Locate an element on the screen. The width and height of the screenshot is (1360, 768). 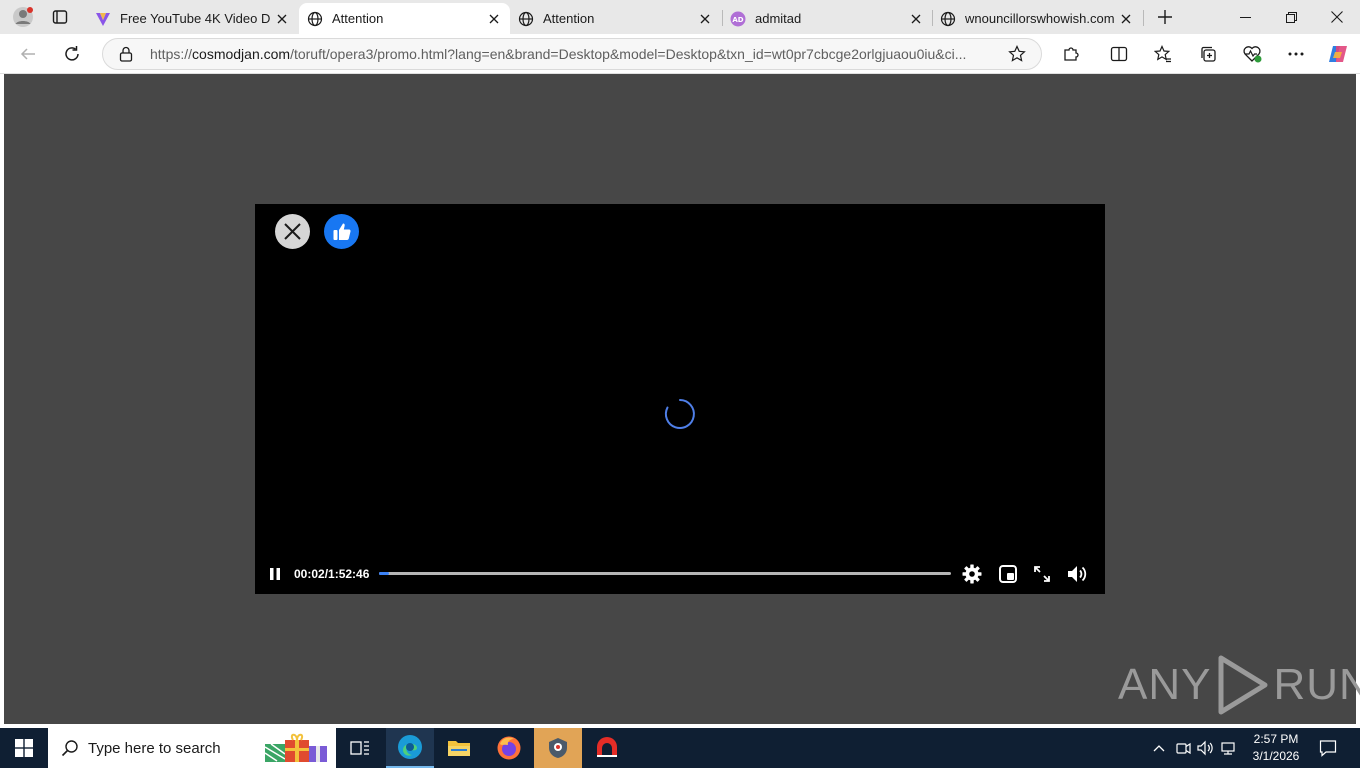
restore-icon is located at coordinates (1291, 17).